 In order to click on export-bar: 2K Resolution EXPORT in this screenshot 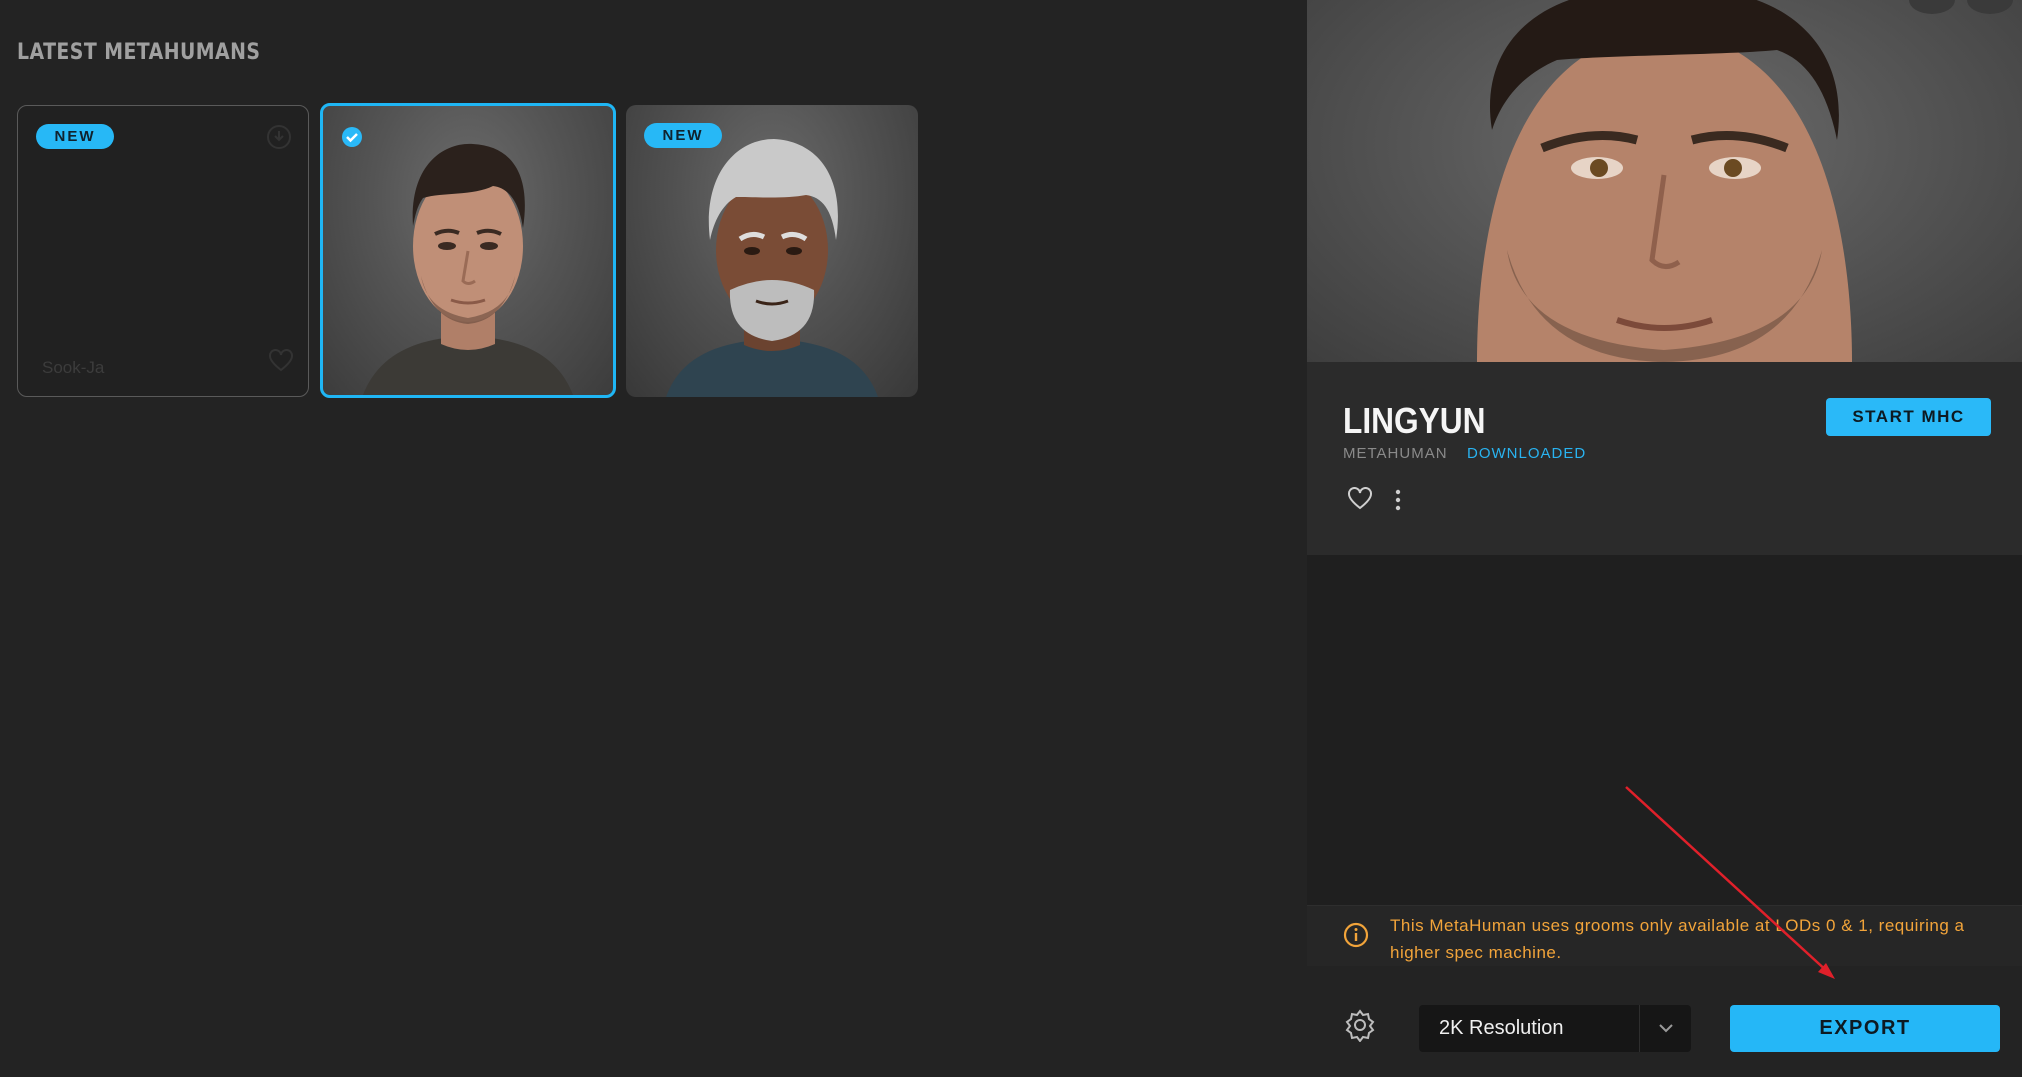, I will do `click(1664, 1021)`.